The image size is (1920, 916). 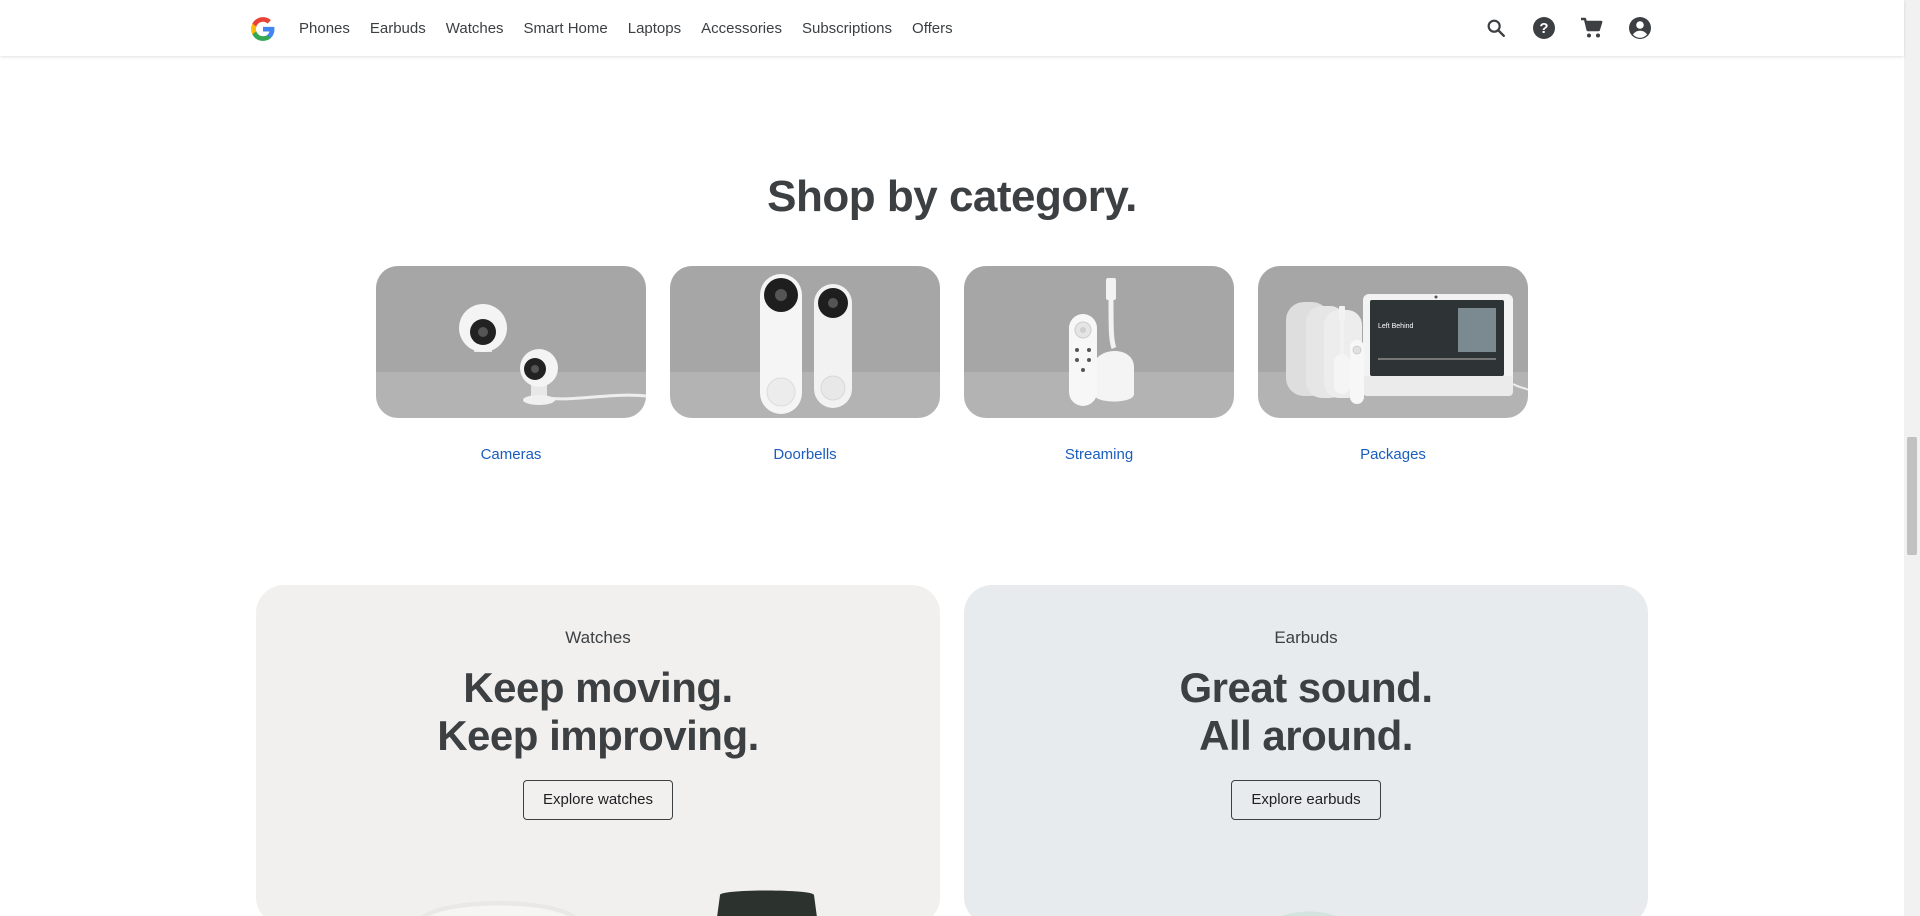 I want to click on watches-product-image, so click(x=619, y=903).